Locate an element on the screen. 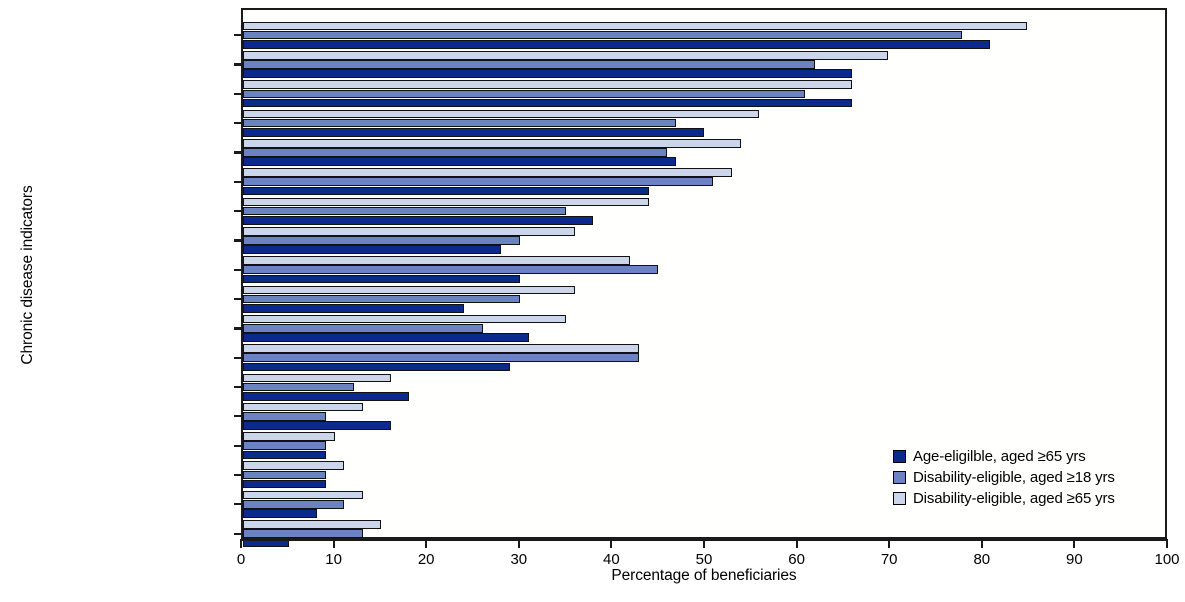  legend-item: Disability-eligible, aged ≥18 yrs is located at coordinates (1004, 477).